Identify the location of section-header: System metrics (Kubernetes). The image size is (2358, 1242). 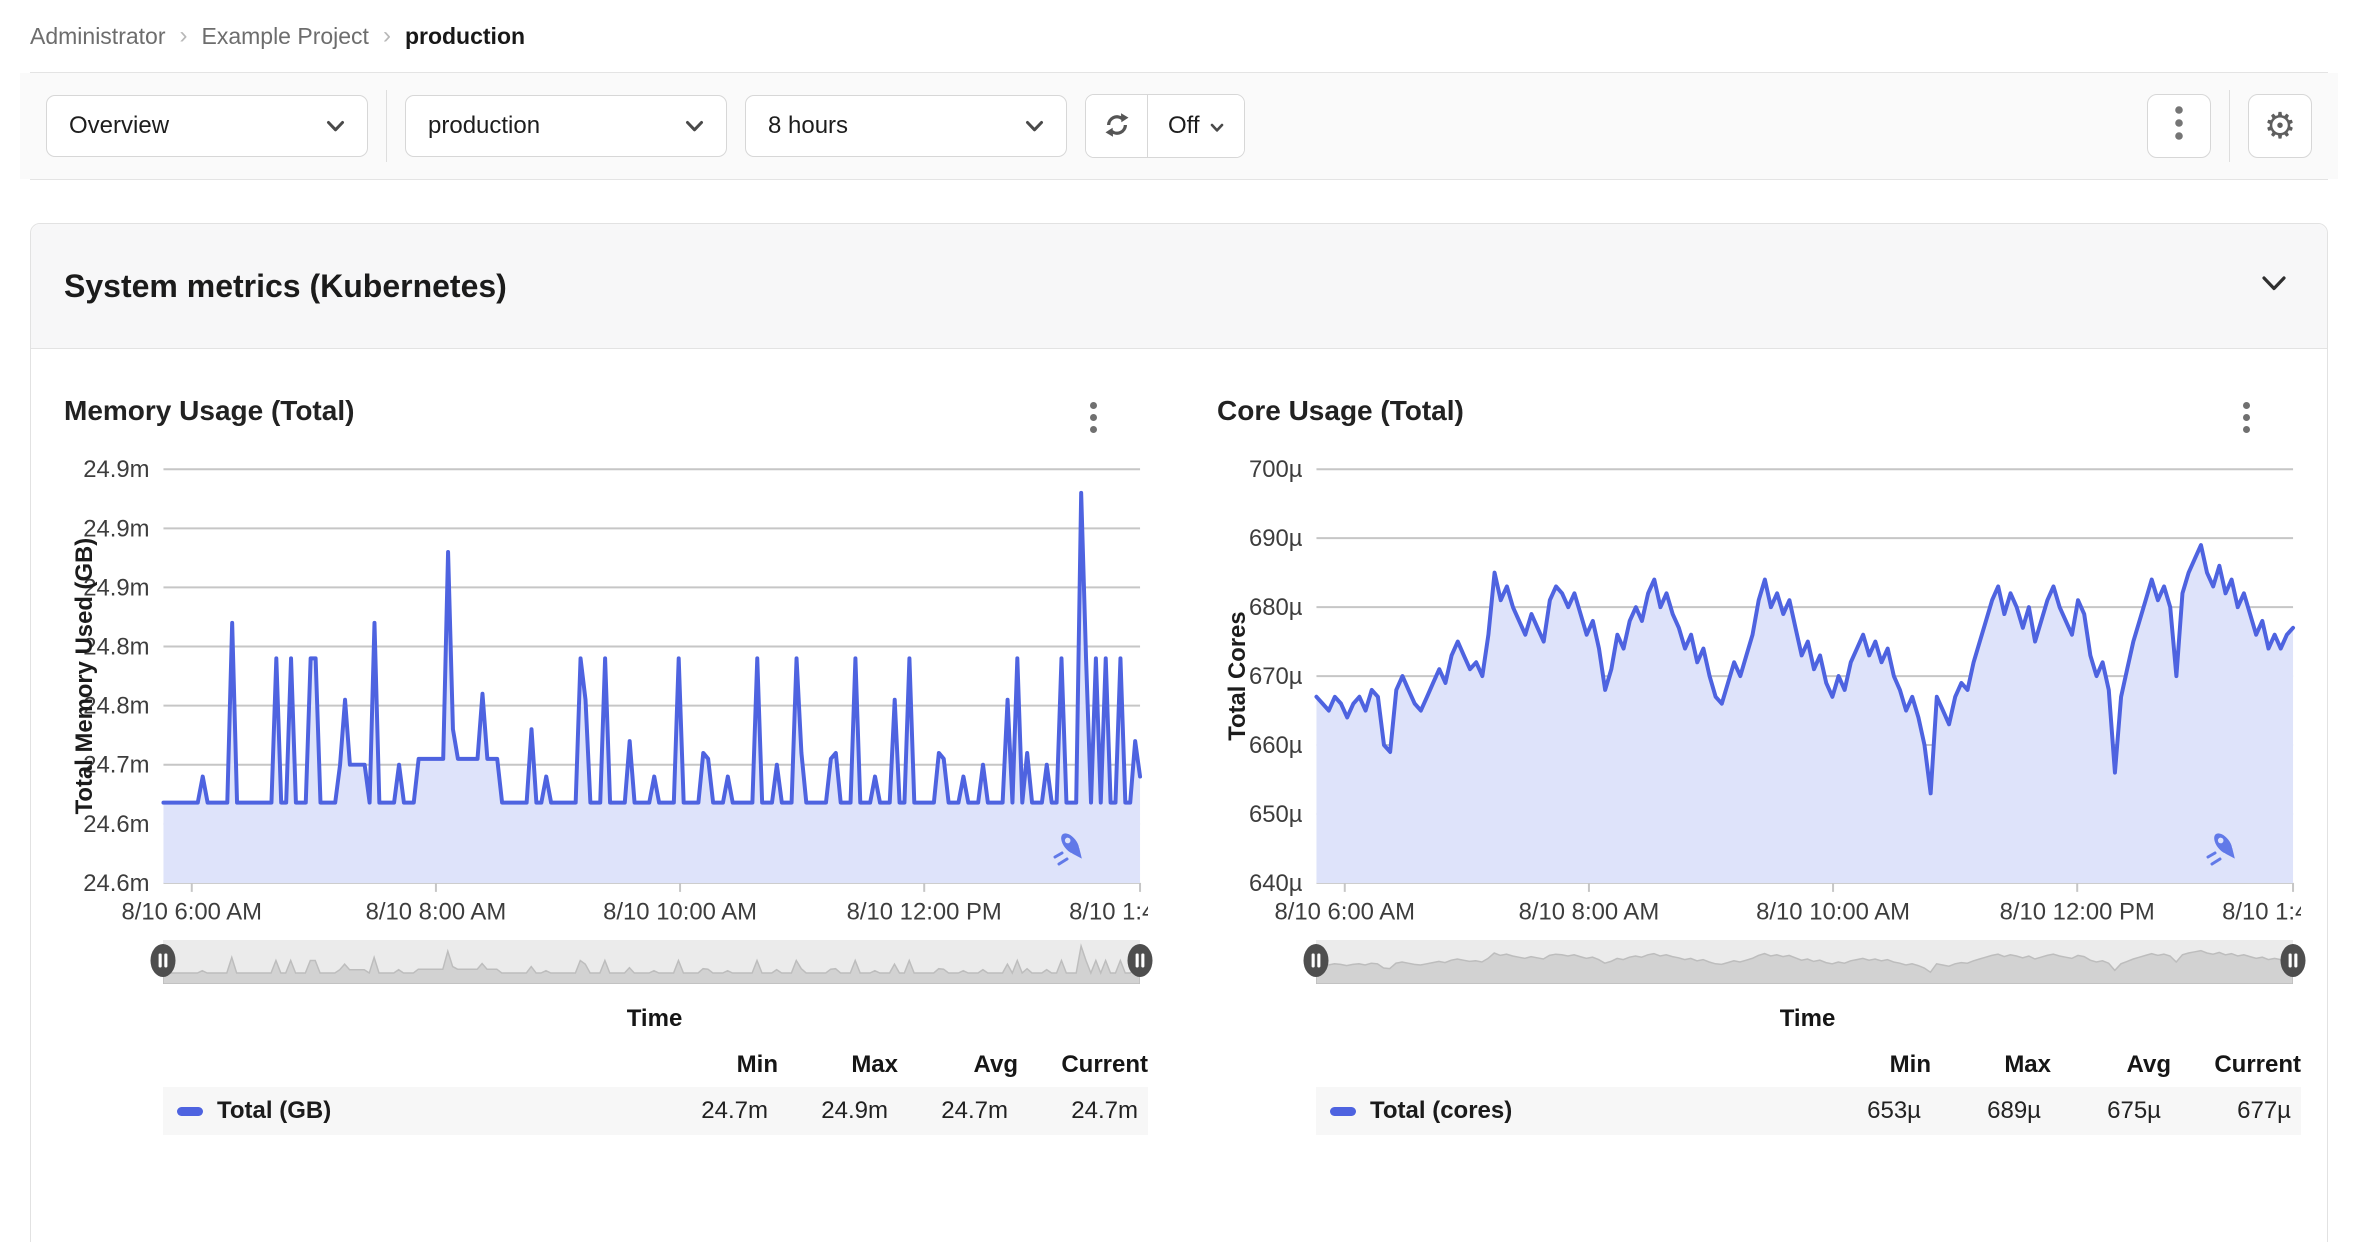
(1179, 286).